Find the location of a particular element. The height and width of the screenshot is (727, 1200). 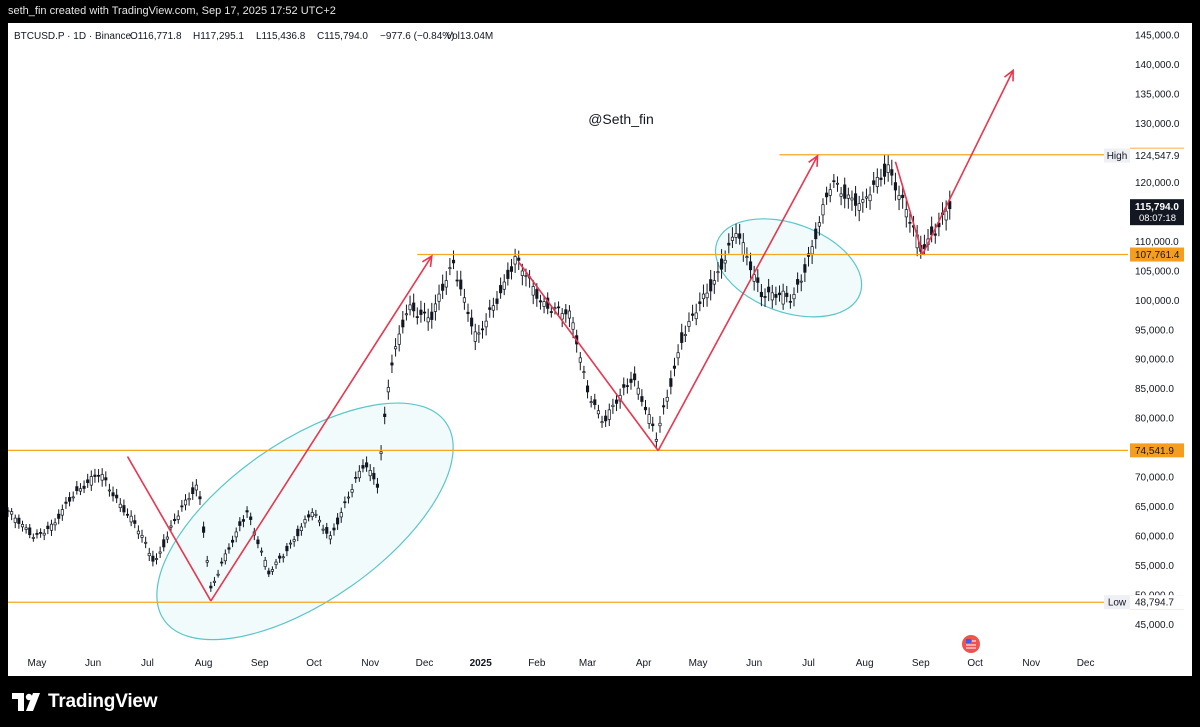

legend-change: −977.6 (−0.84%) is located at coordinates (417, 36).